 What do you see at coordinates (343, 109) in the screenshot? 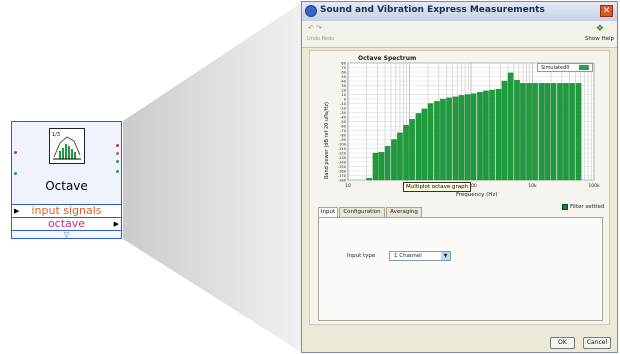
I see `y-tick-label: -20` at bounding box center [343, 109].